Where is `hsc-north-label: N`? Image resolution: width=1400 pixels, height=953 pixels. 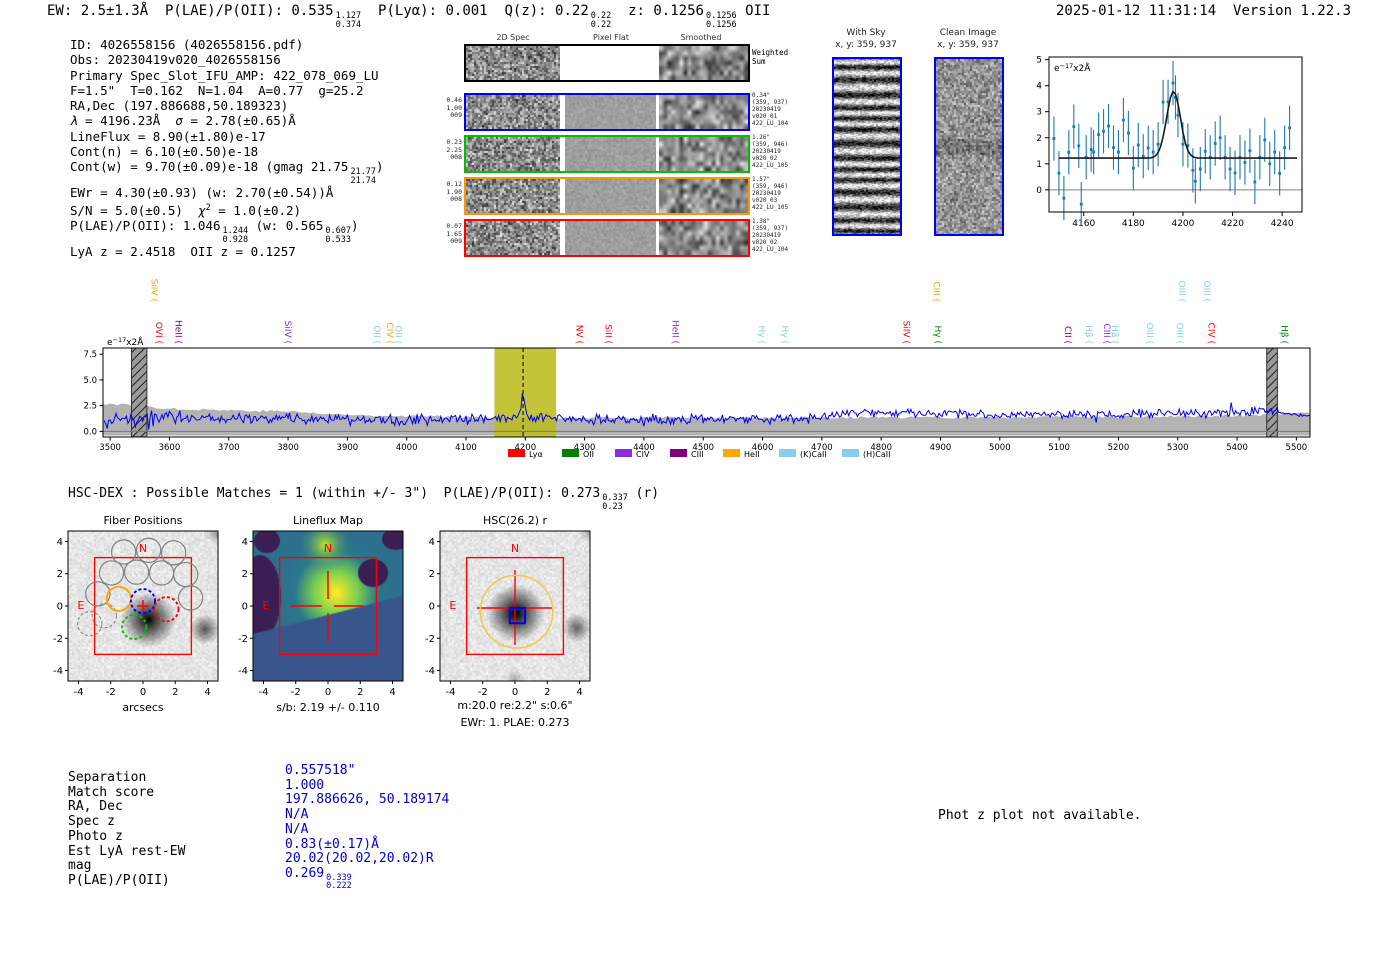
hsc-north-label: N is located at coordinates (515, 548).